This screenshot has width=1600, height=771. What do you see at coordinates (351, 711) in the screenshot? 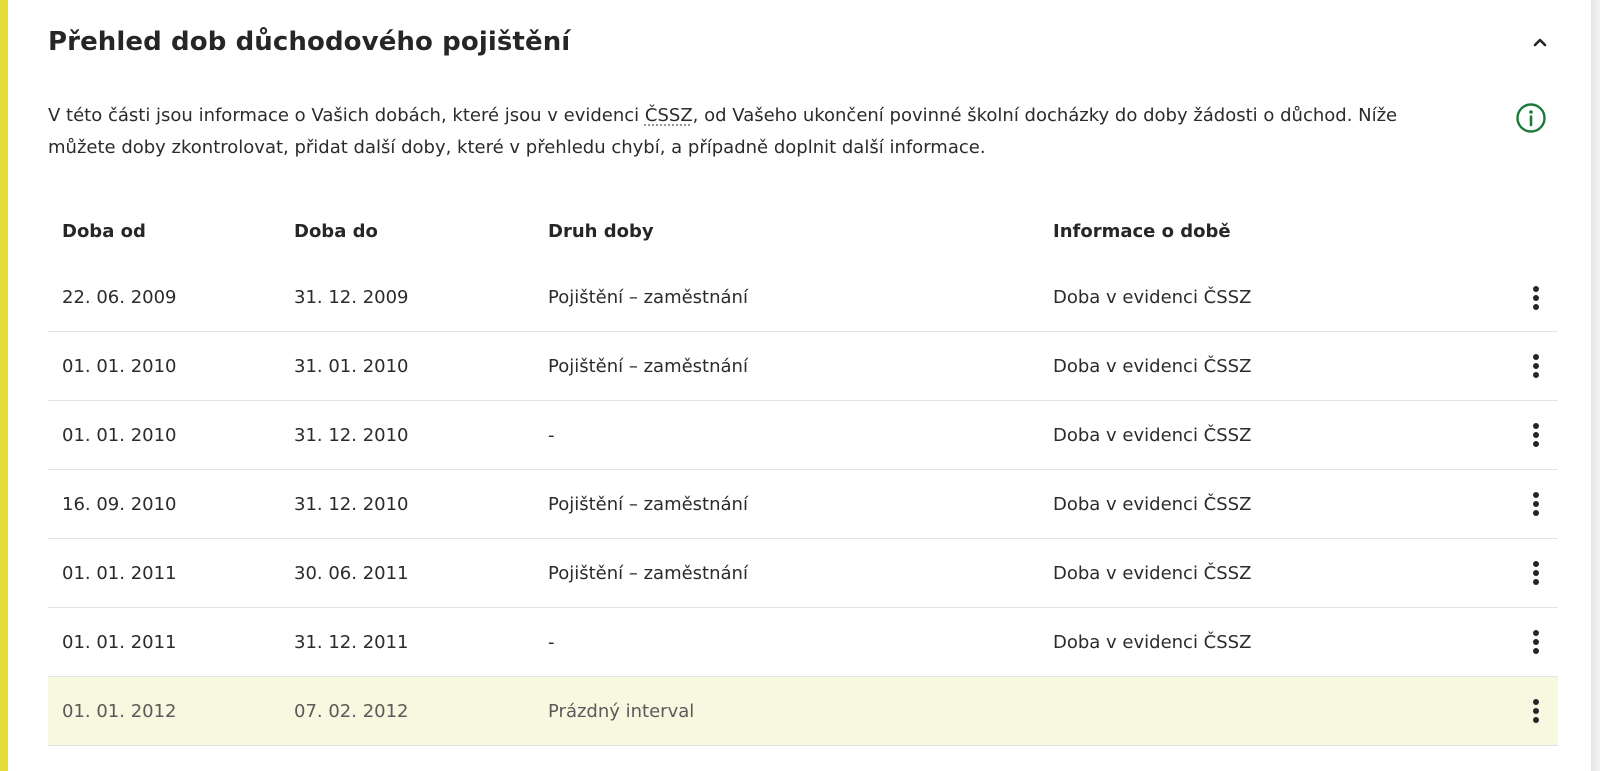
I see `cell-period-to: 07. 02. 2012` at bounding box center [351, 711].